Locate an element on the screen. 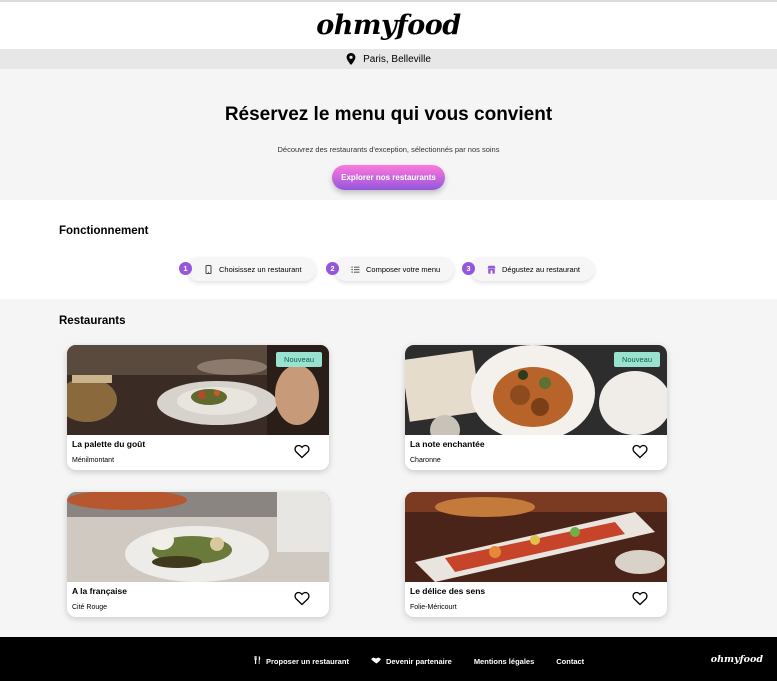 The width and height of the screenshot is (777, 681). restaurant-card: A la française Cité Rouge is located at coordinates (198, 554).